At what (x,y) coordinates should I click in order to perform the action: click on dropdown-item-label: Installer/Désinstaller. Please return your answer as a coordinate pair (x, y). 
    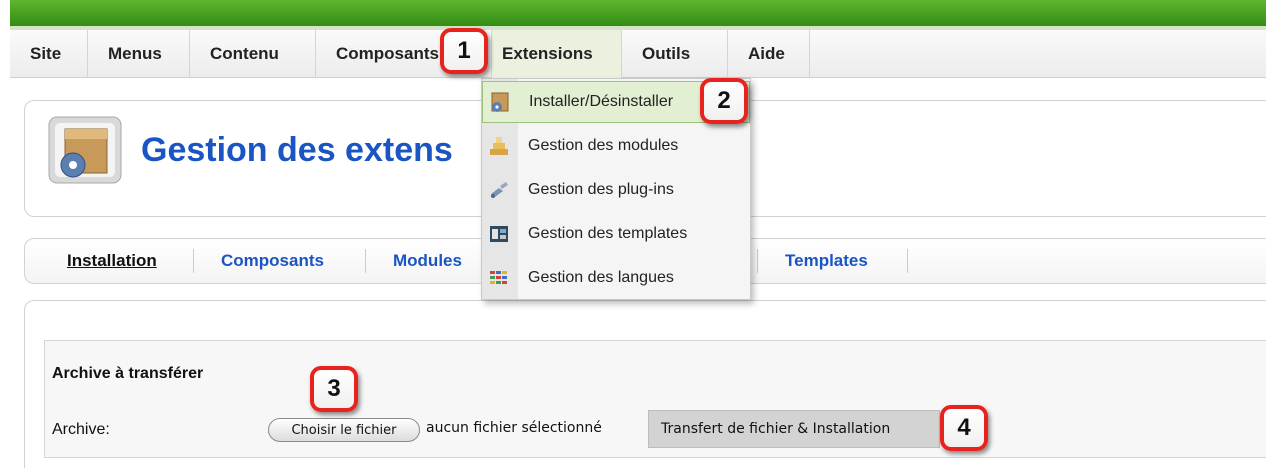
    Looking at the image, I should click on (601, 101).